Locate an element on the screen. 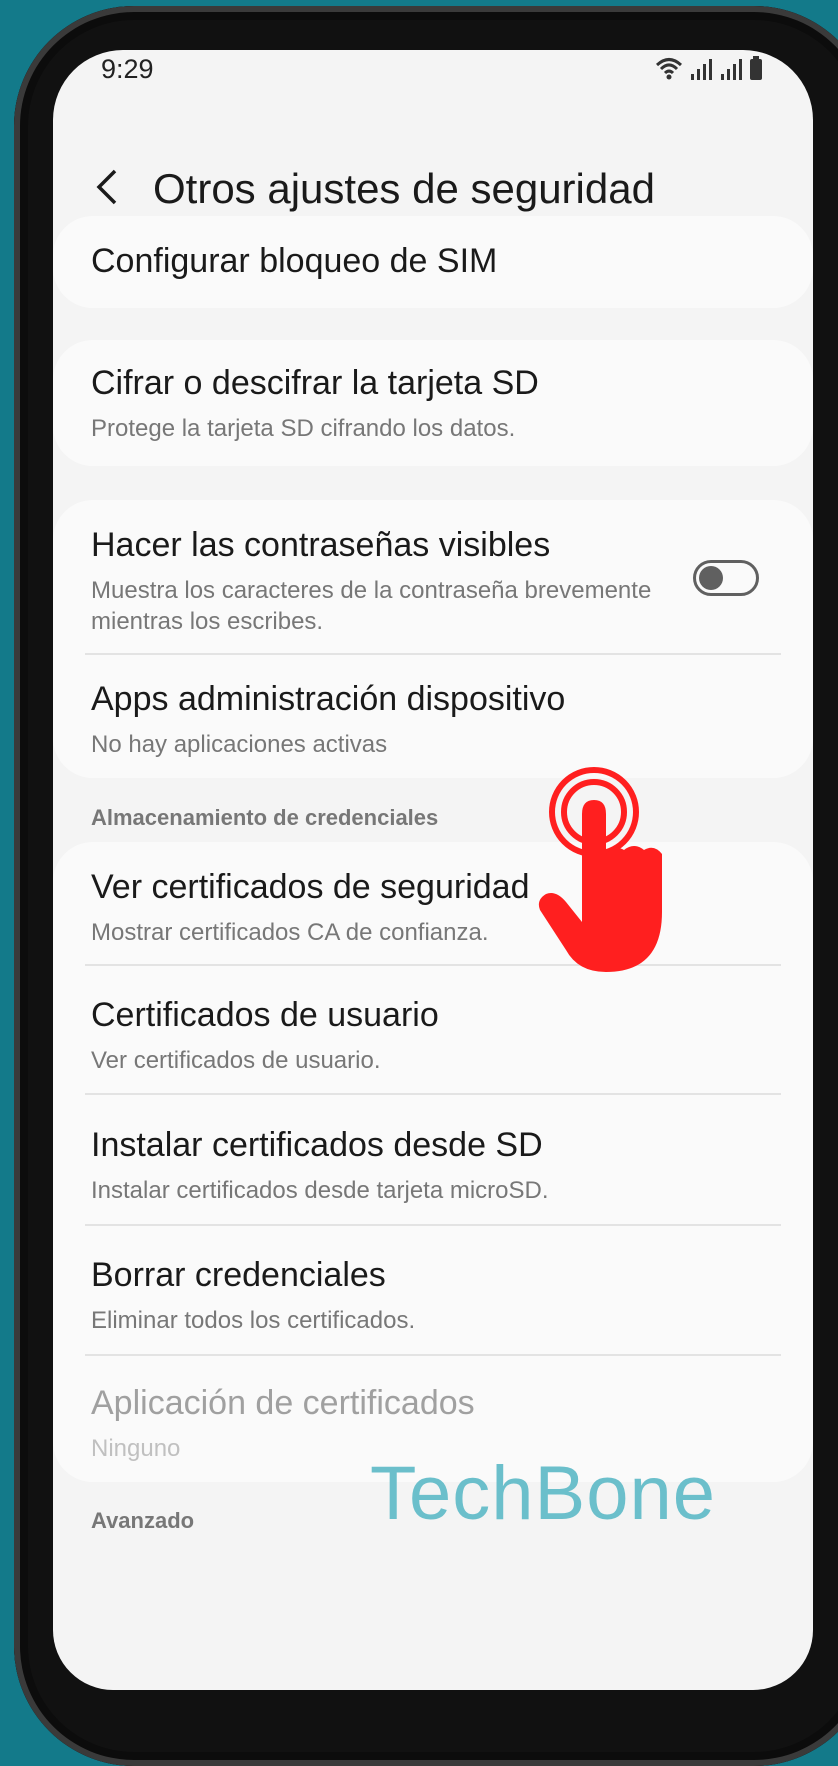  page-title: Otros ajustes de seguridad is located at coordinates (404, 188).